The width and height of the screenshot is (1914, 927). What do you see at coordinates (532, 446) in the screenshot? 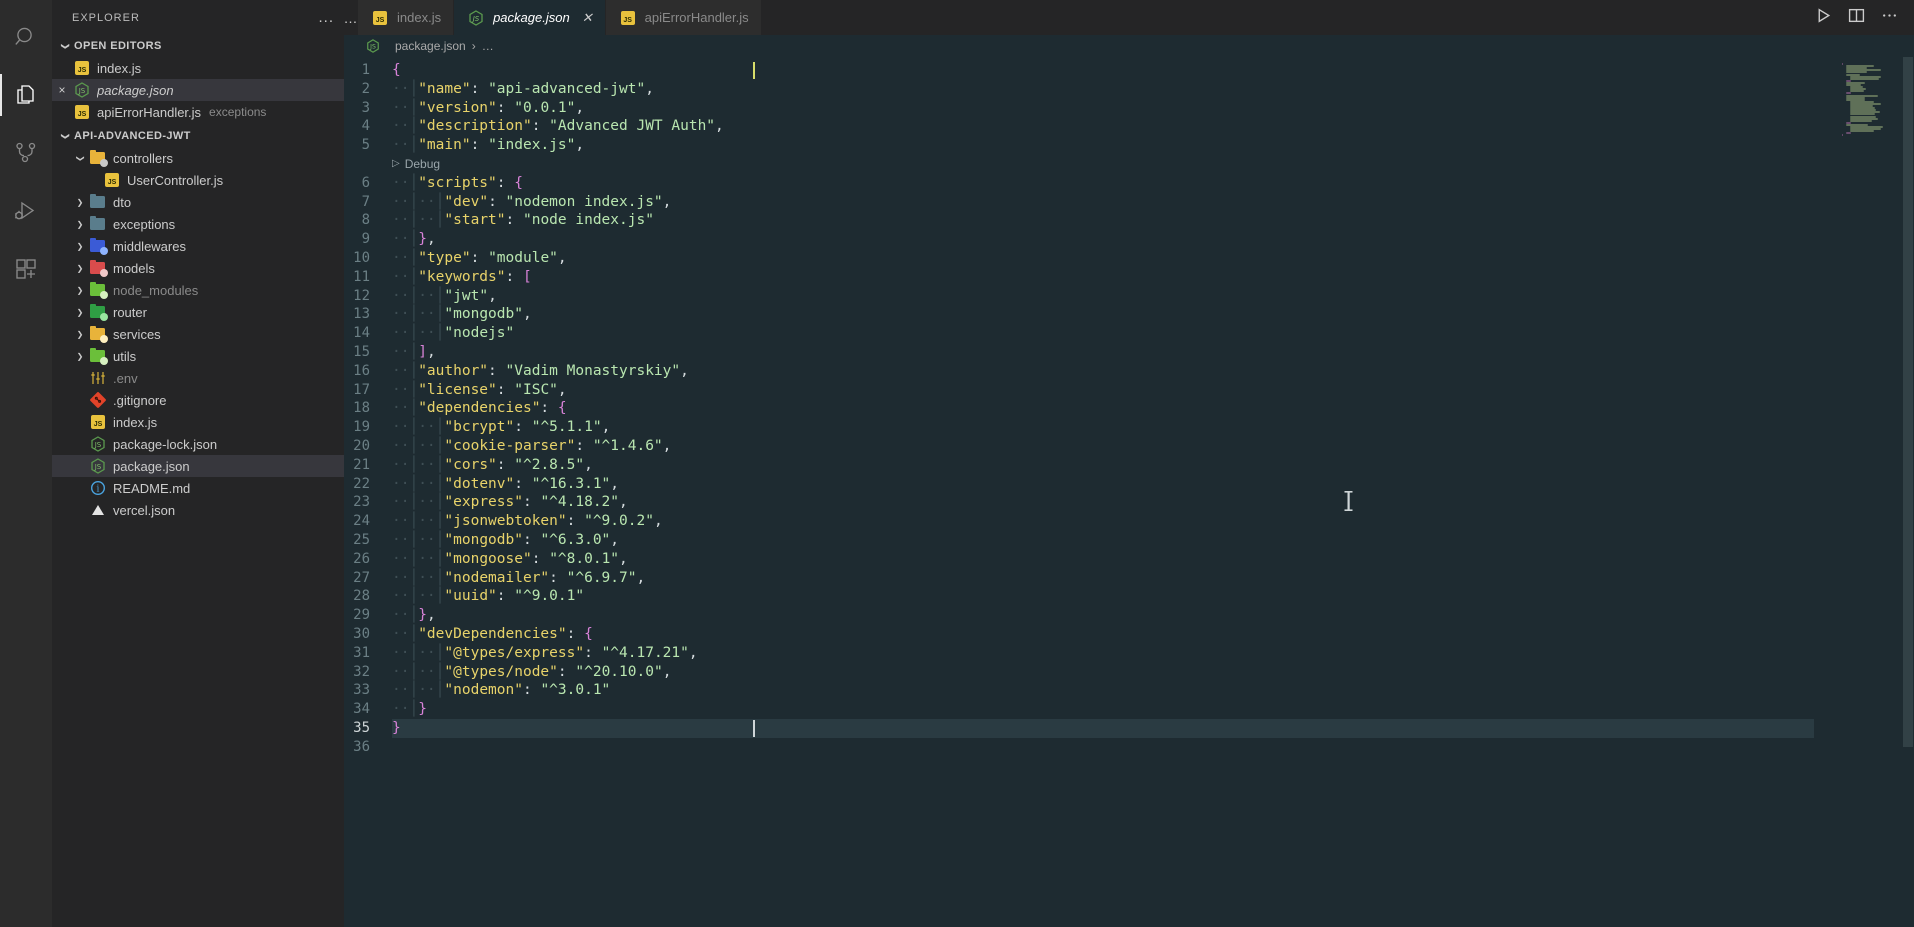
I see `code-line-text: ··│··│"cookie-parser": "^1.4.6",` at bounding box center [532, 446].